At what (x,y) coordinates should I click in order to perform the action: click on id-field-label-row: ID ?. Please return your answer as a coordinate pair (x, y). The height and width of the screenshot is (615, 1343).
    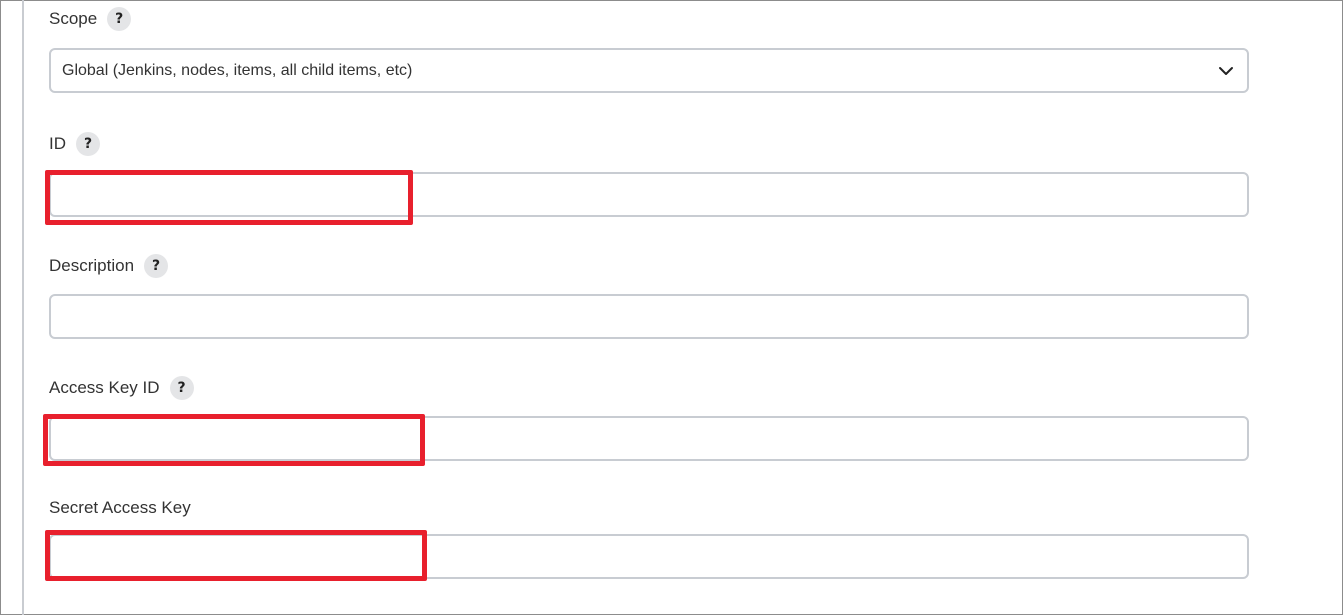
    Looking at the image, I should click on (74, 144).